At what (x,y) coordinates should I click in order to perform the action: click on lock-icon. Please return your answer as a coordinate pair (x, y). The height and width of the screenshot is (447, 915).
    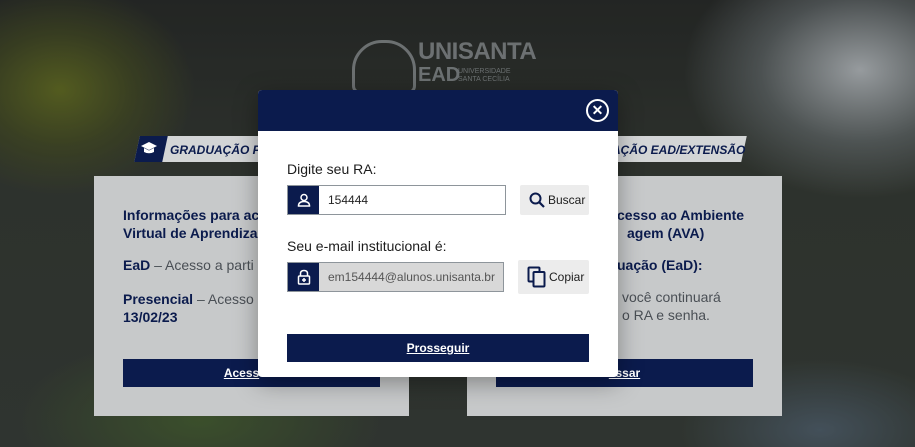
    Looking at the image, I should click on (303, 277).